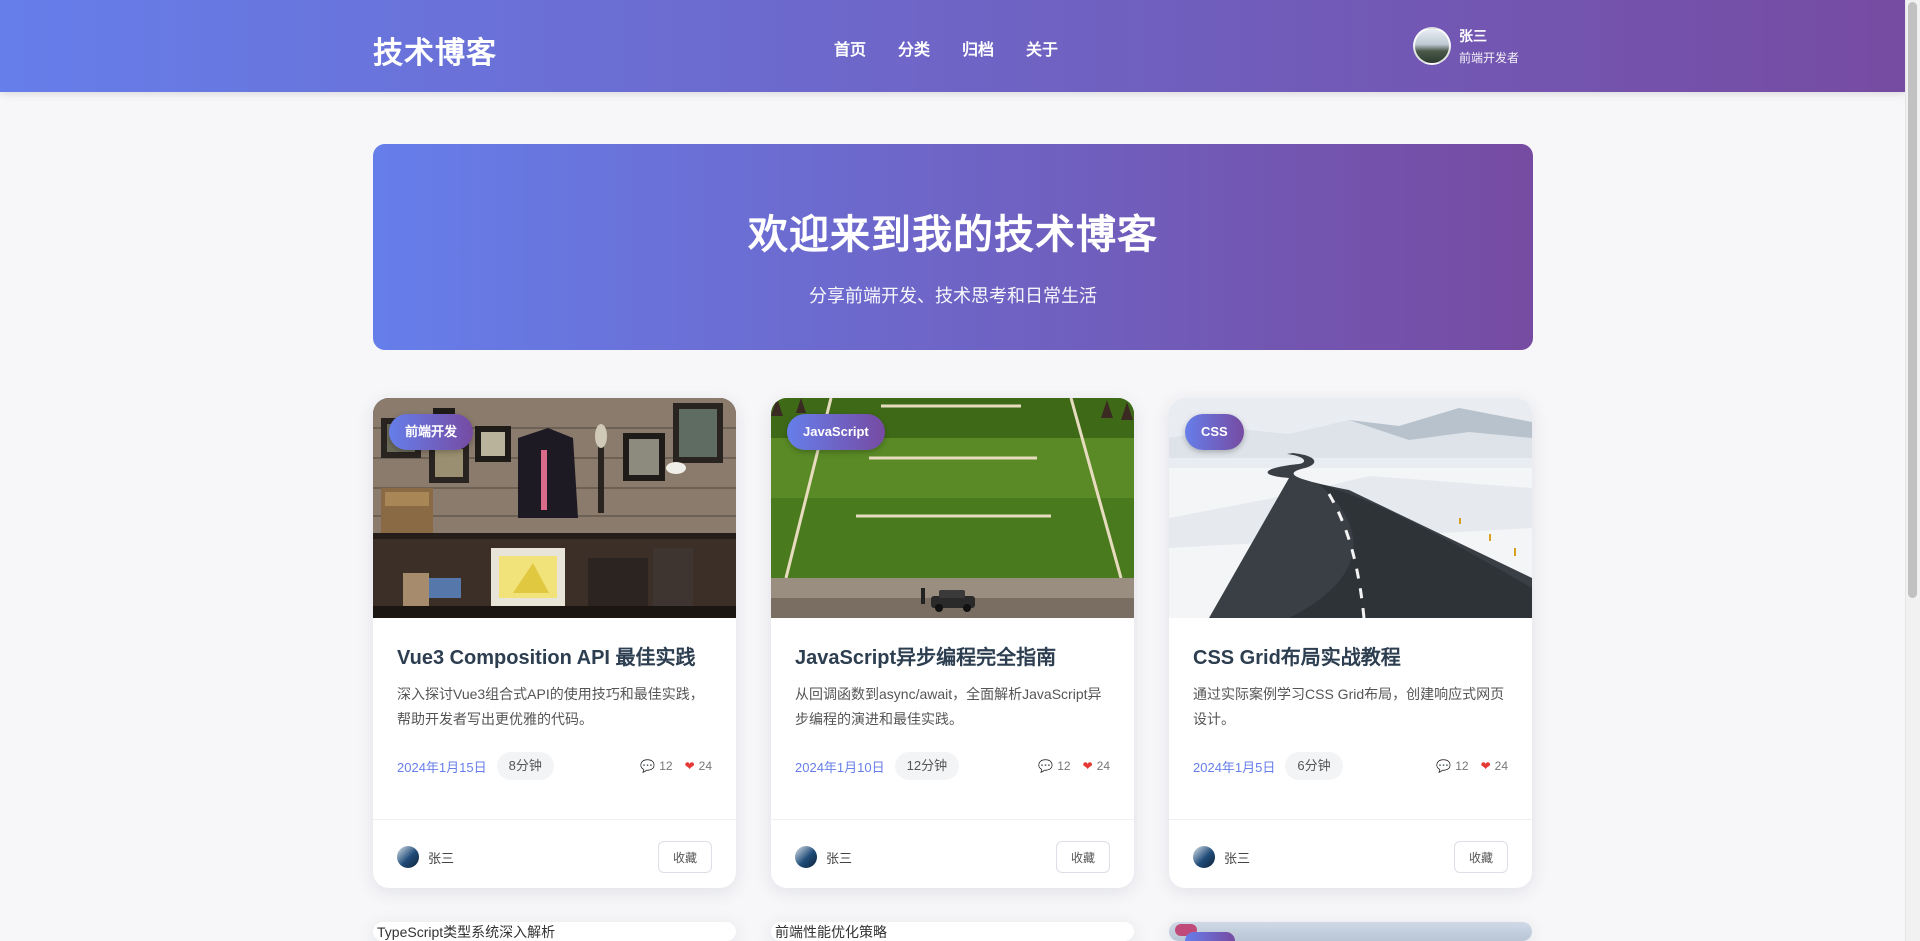  What do you see at coordinates (525, 766) in the screenshot?
I see `read-time-badge: 8分钟` at bounding box center [525, 766].